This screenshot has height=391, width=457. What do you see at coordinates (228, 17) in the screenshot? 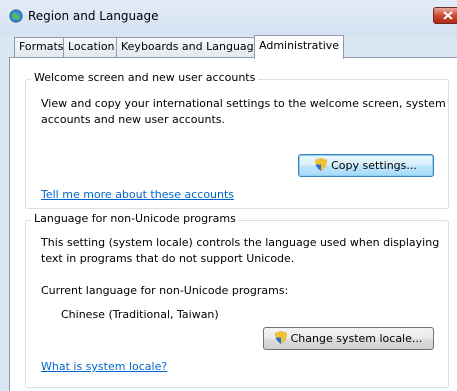
I see `title-bar: Region and Language` at bounding box center [228, 17].